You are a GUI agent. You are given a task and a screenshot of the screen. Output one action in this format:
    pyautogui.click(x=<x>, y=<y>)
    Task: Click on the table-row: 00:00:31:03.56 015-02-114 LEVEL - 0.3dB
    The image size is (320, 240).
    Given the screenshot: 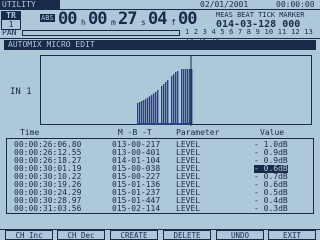 What is the action you would take?
    pyautogui.click(x=159, y=209)
    